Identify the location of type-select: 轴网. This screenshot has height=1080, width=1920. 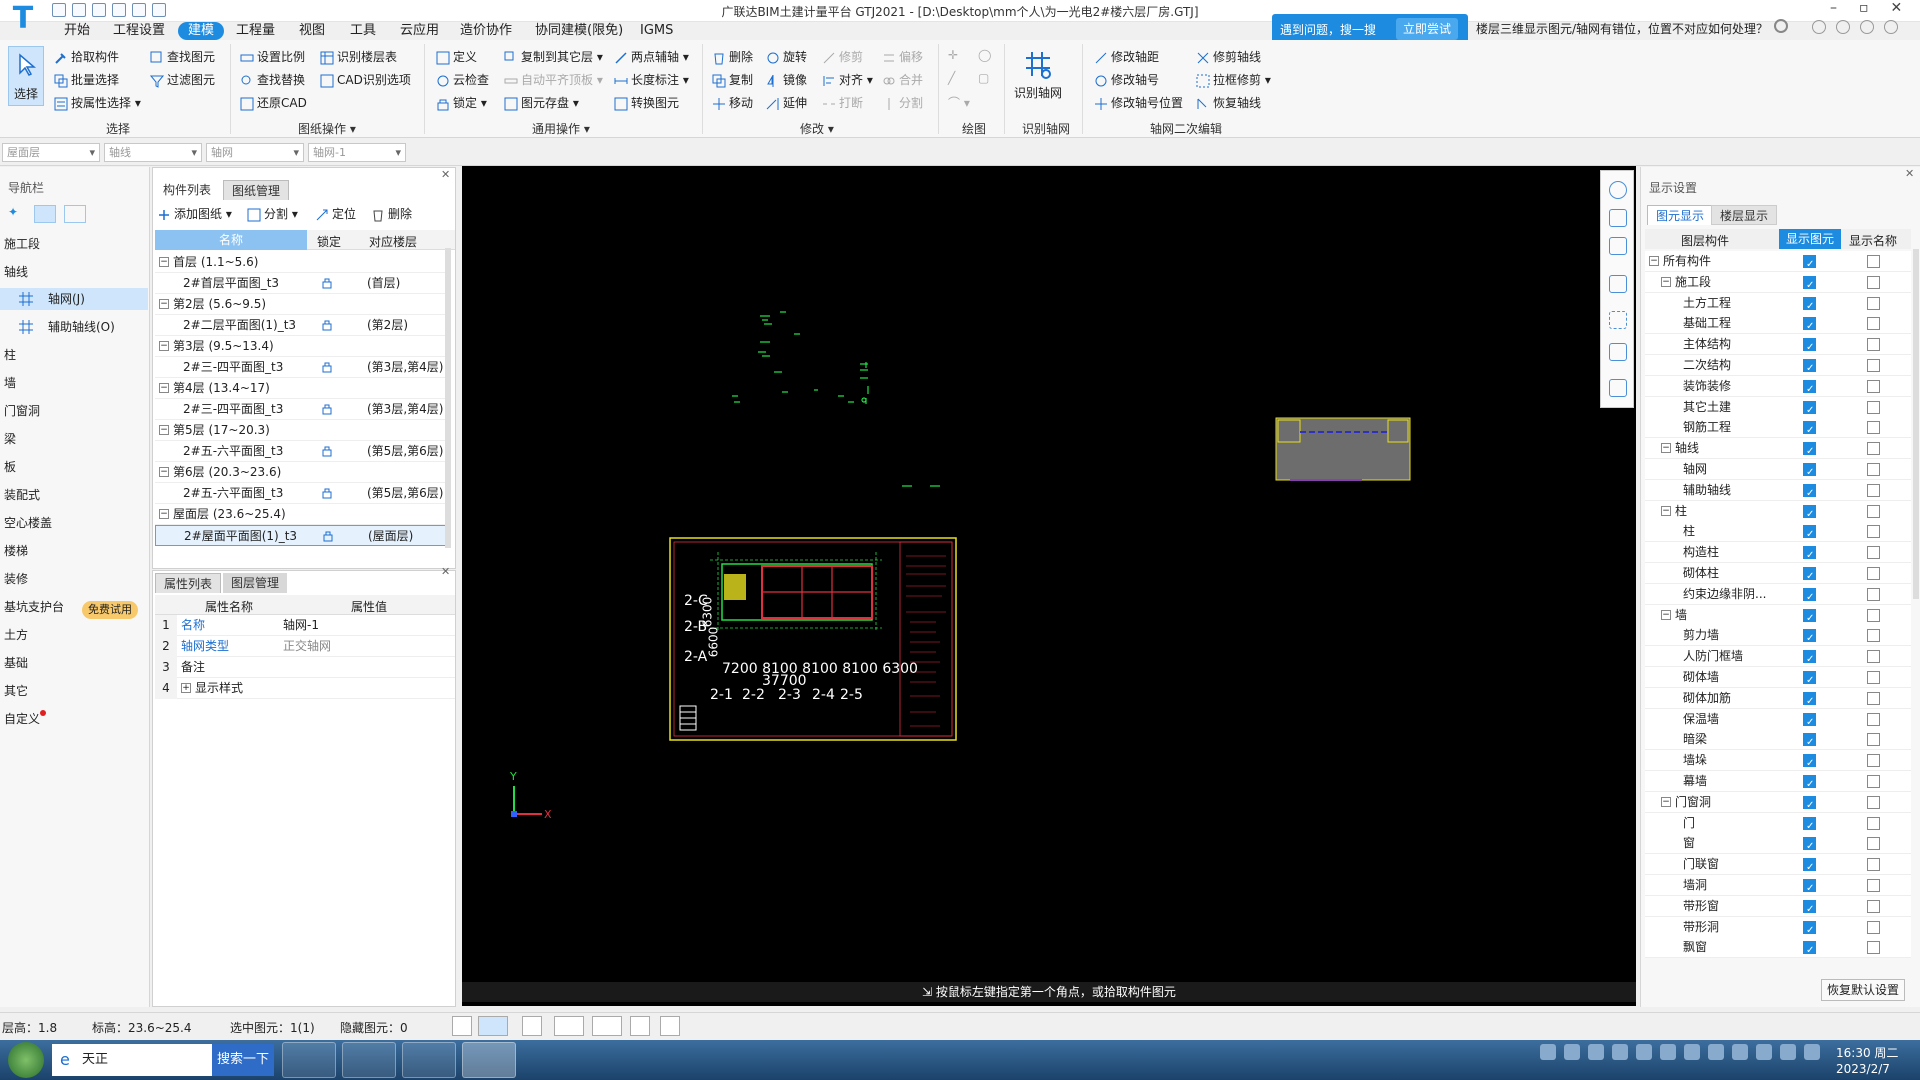
(255, 152).